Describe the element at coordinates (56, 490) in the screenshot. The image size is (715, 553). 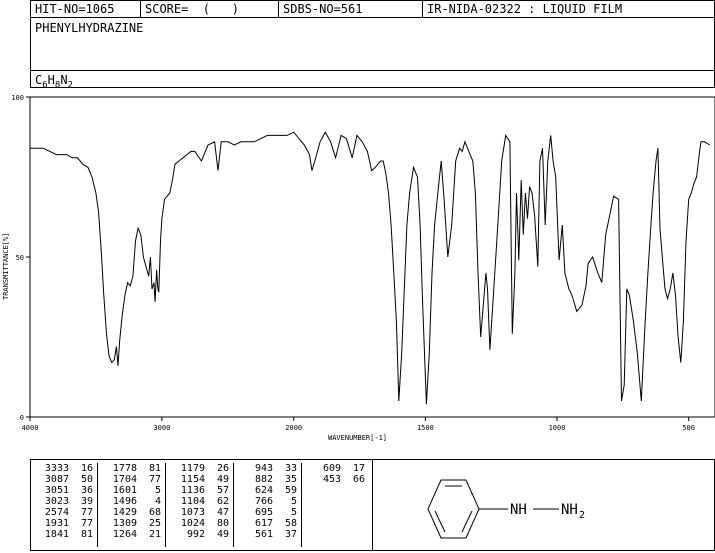
I see `peak-wavenumber: 3051` at that location.